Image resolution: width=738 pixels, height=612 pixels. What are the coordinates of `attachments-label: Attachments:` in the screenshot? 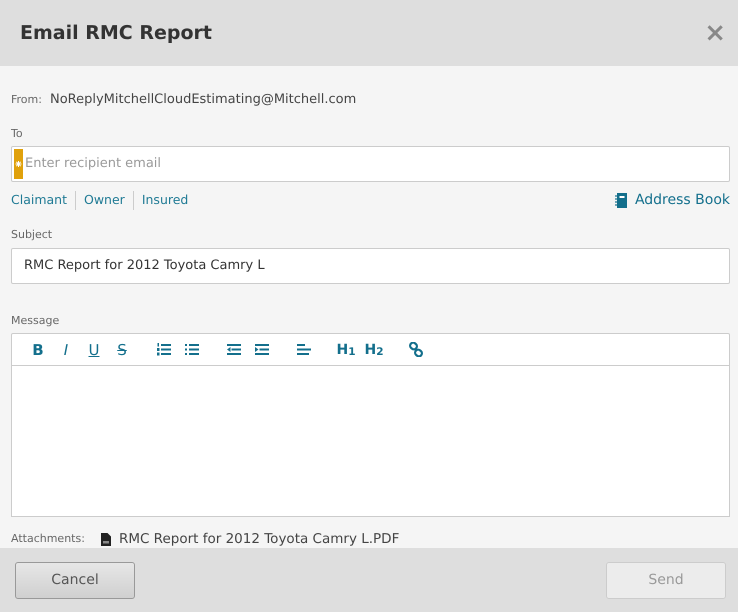 It's located at (48, 538).